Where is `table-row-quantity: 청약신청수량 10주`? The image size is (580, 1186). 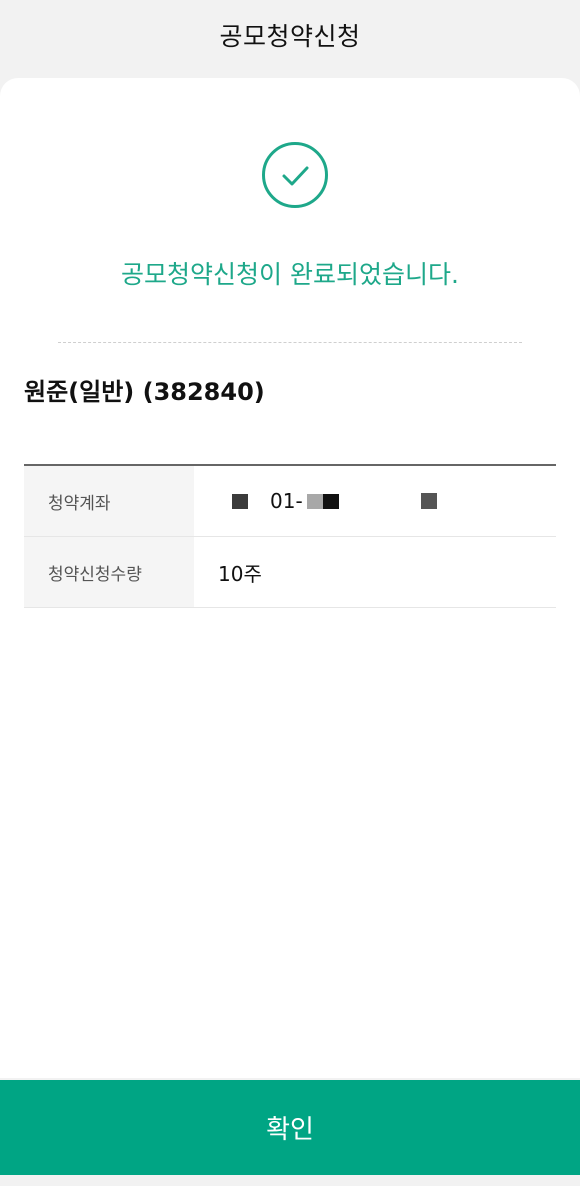
table-row-quantity: 청약신청수량 10주 is located at coordinates (290, 572).